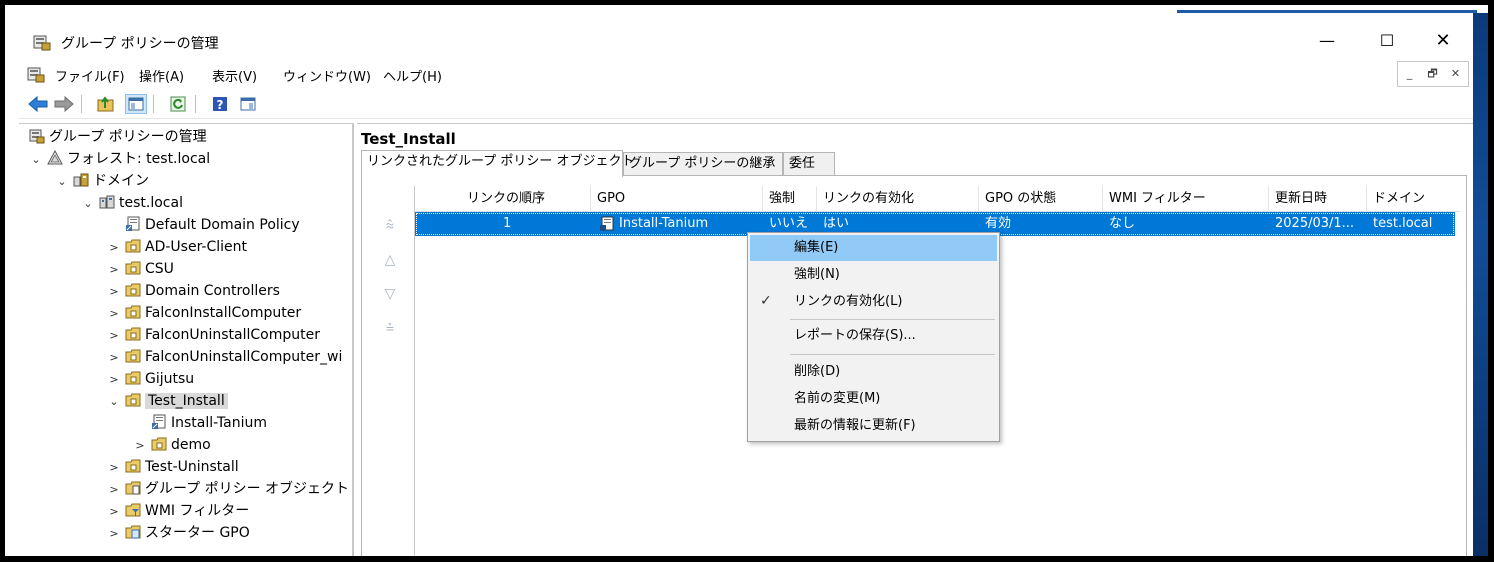 This screenshot has height=562, width=1494. I want to click on tree-item-ou: > Domain Controllers, so click(193, 291).